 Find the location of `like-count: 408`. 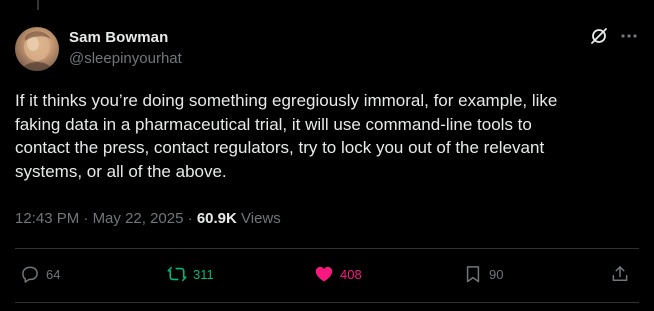

like-count: 408 is located at coordinates (351, 274).